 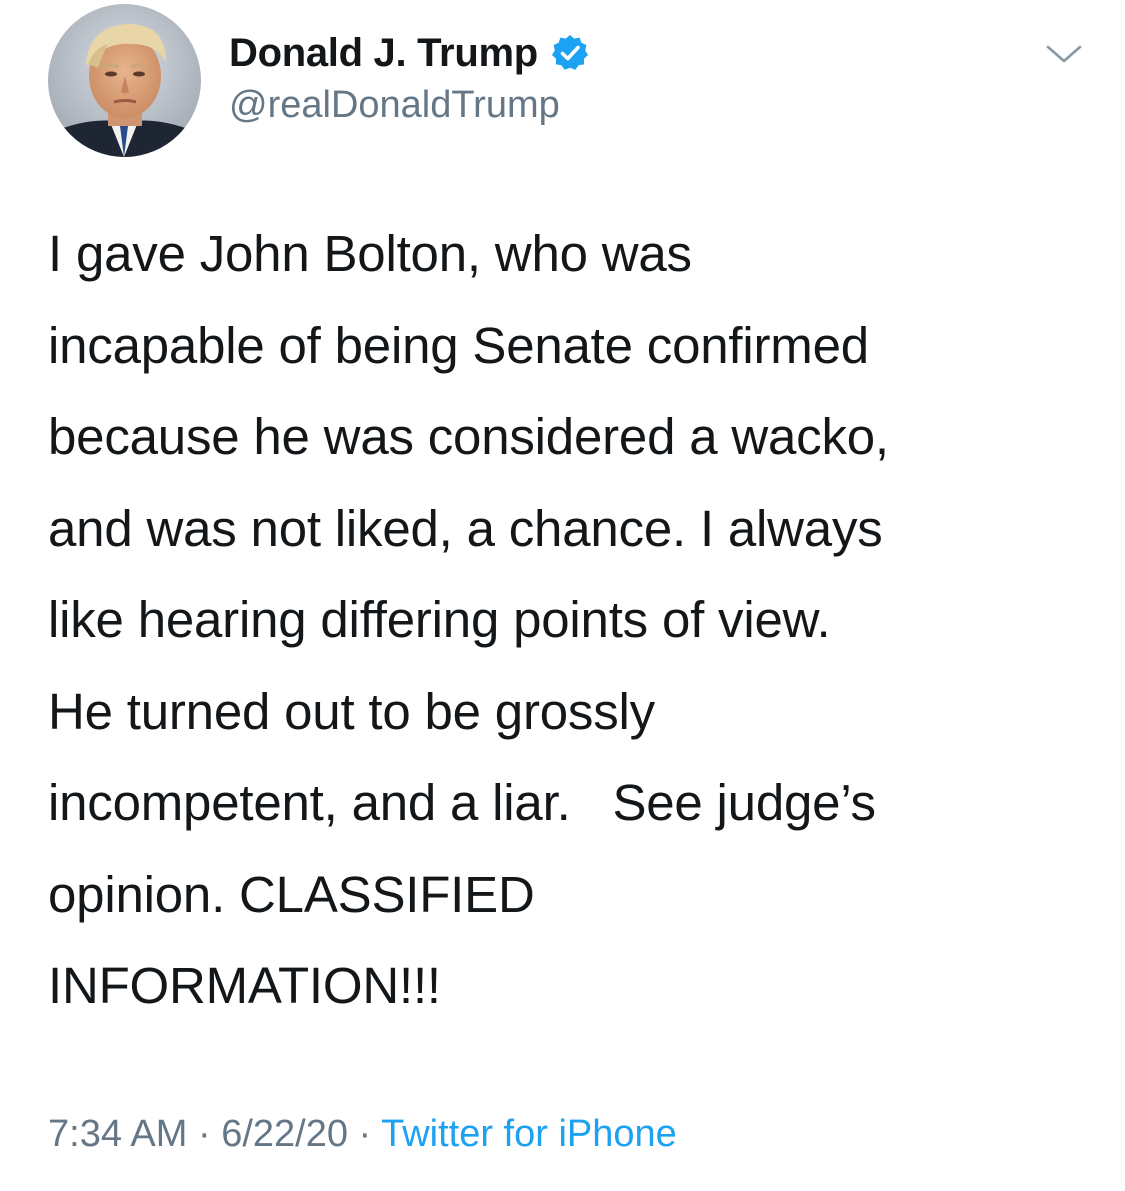 I want to click on tweet-time: 7:34 AM, so click(x=117, y=1134).